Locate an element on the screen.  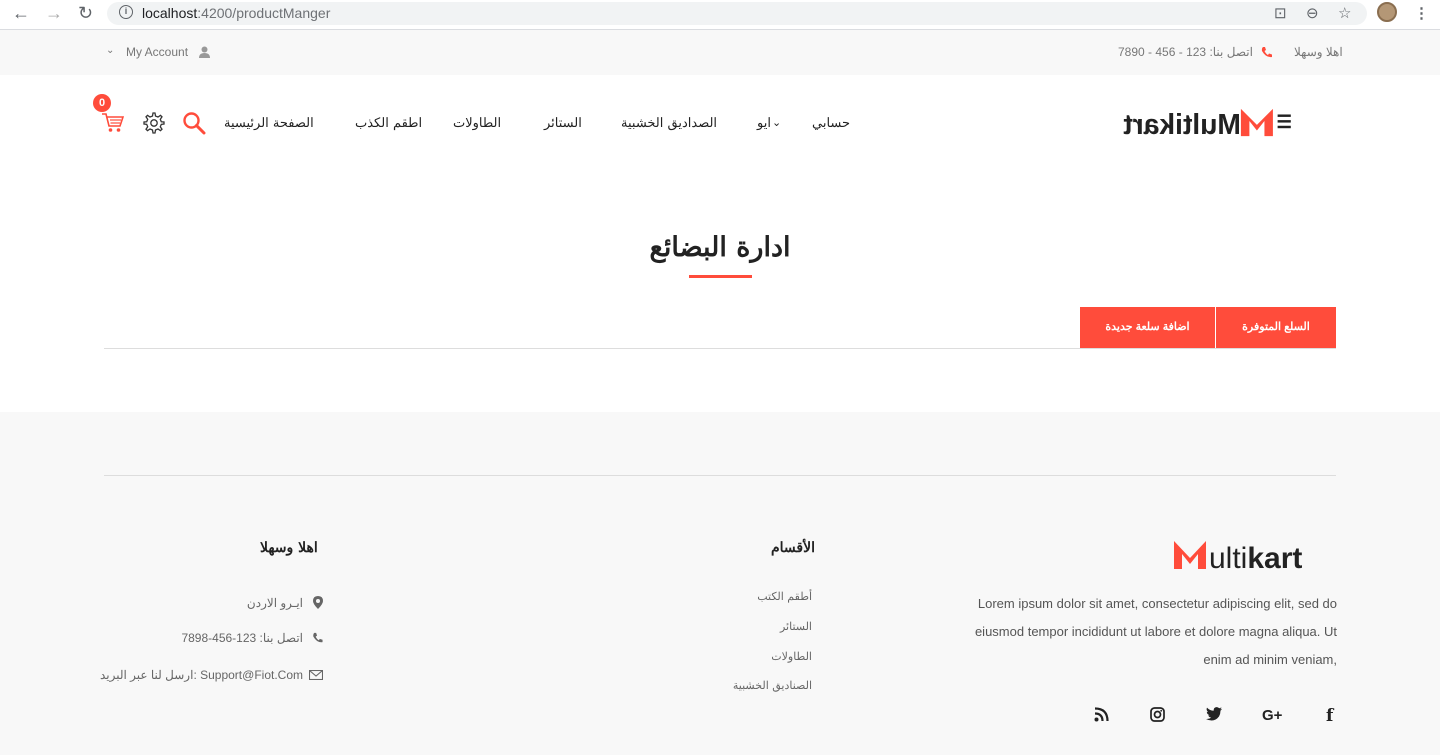
tab-add-new-product: اضافة سلعة جديدة is located at coordinates (1147, 327).